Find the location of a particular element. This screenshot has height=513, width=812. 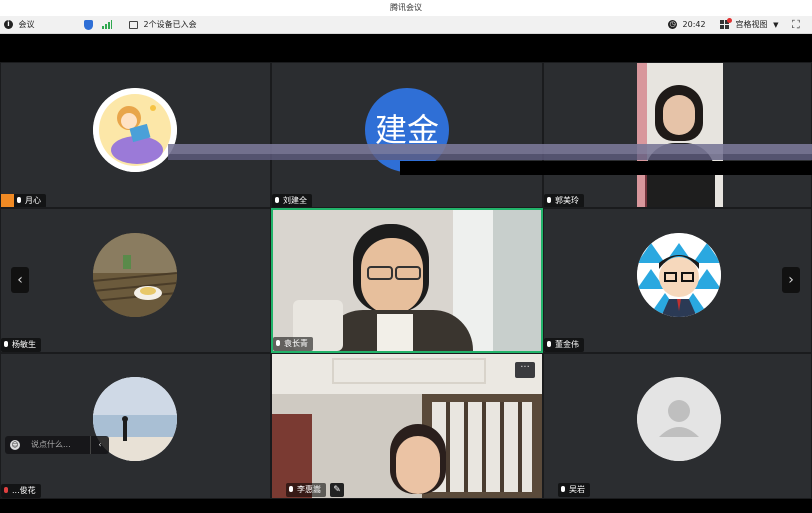

participant-nameplate: 月心 is located at coordinates (23, 200).